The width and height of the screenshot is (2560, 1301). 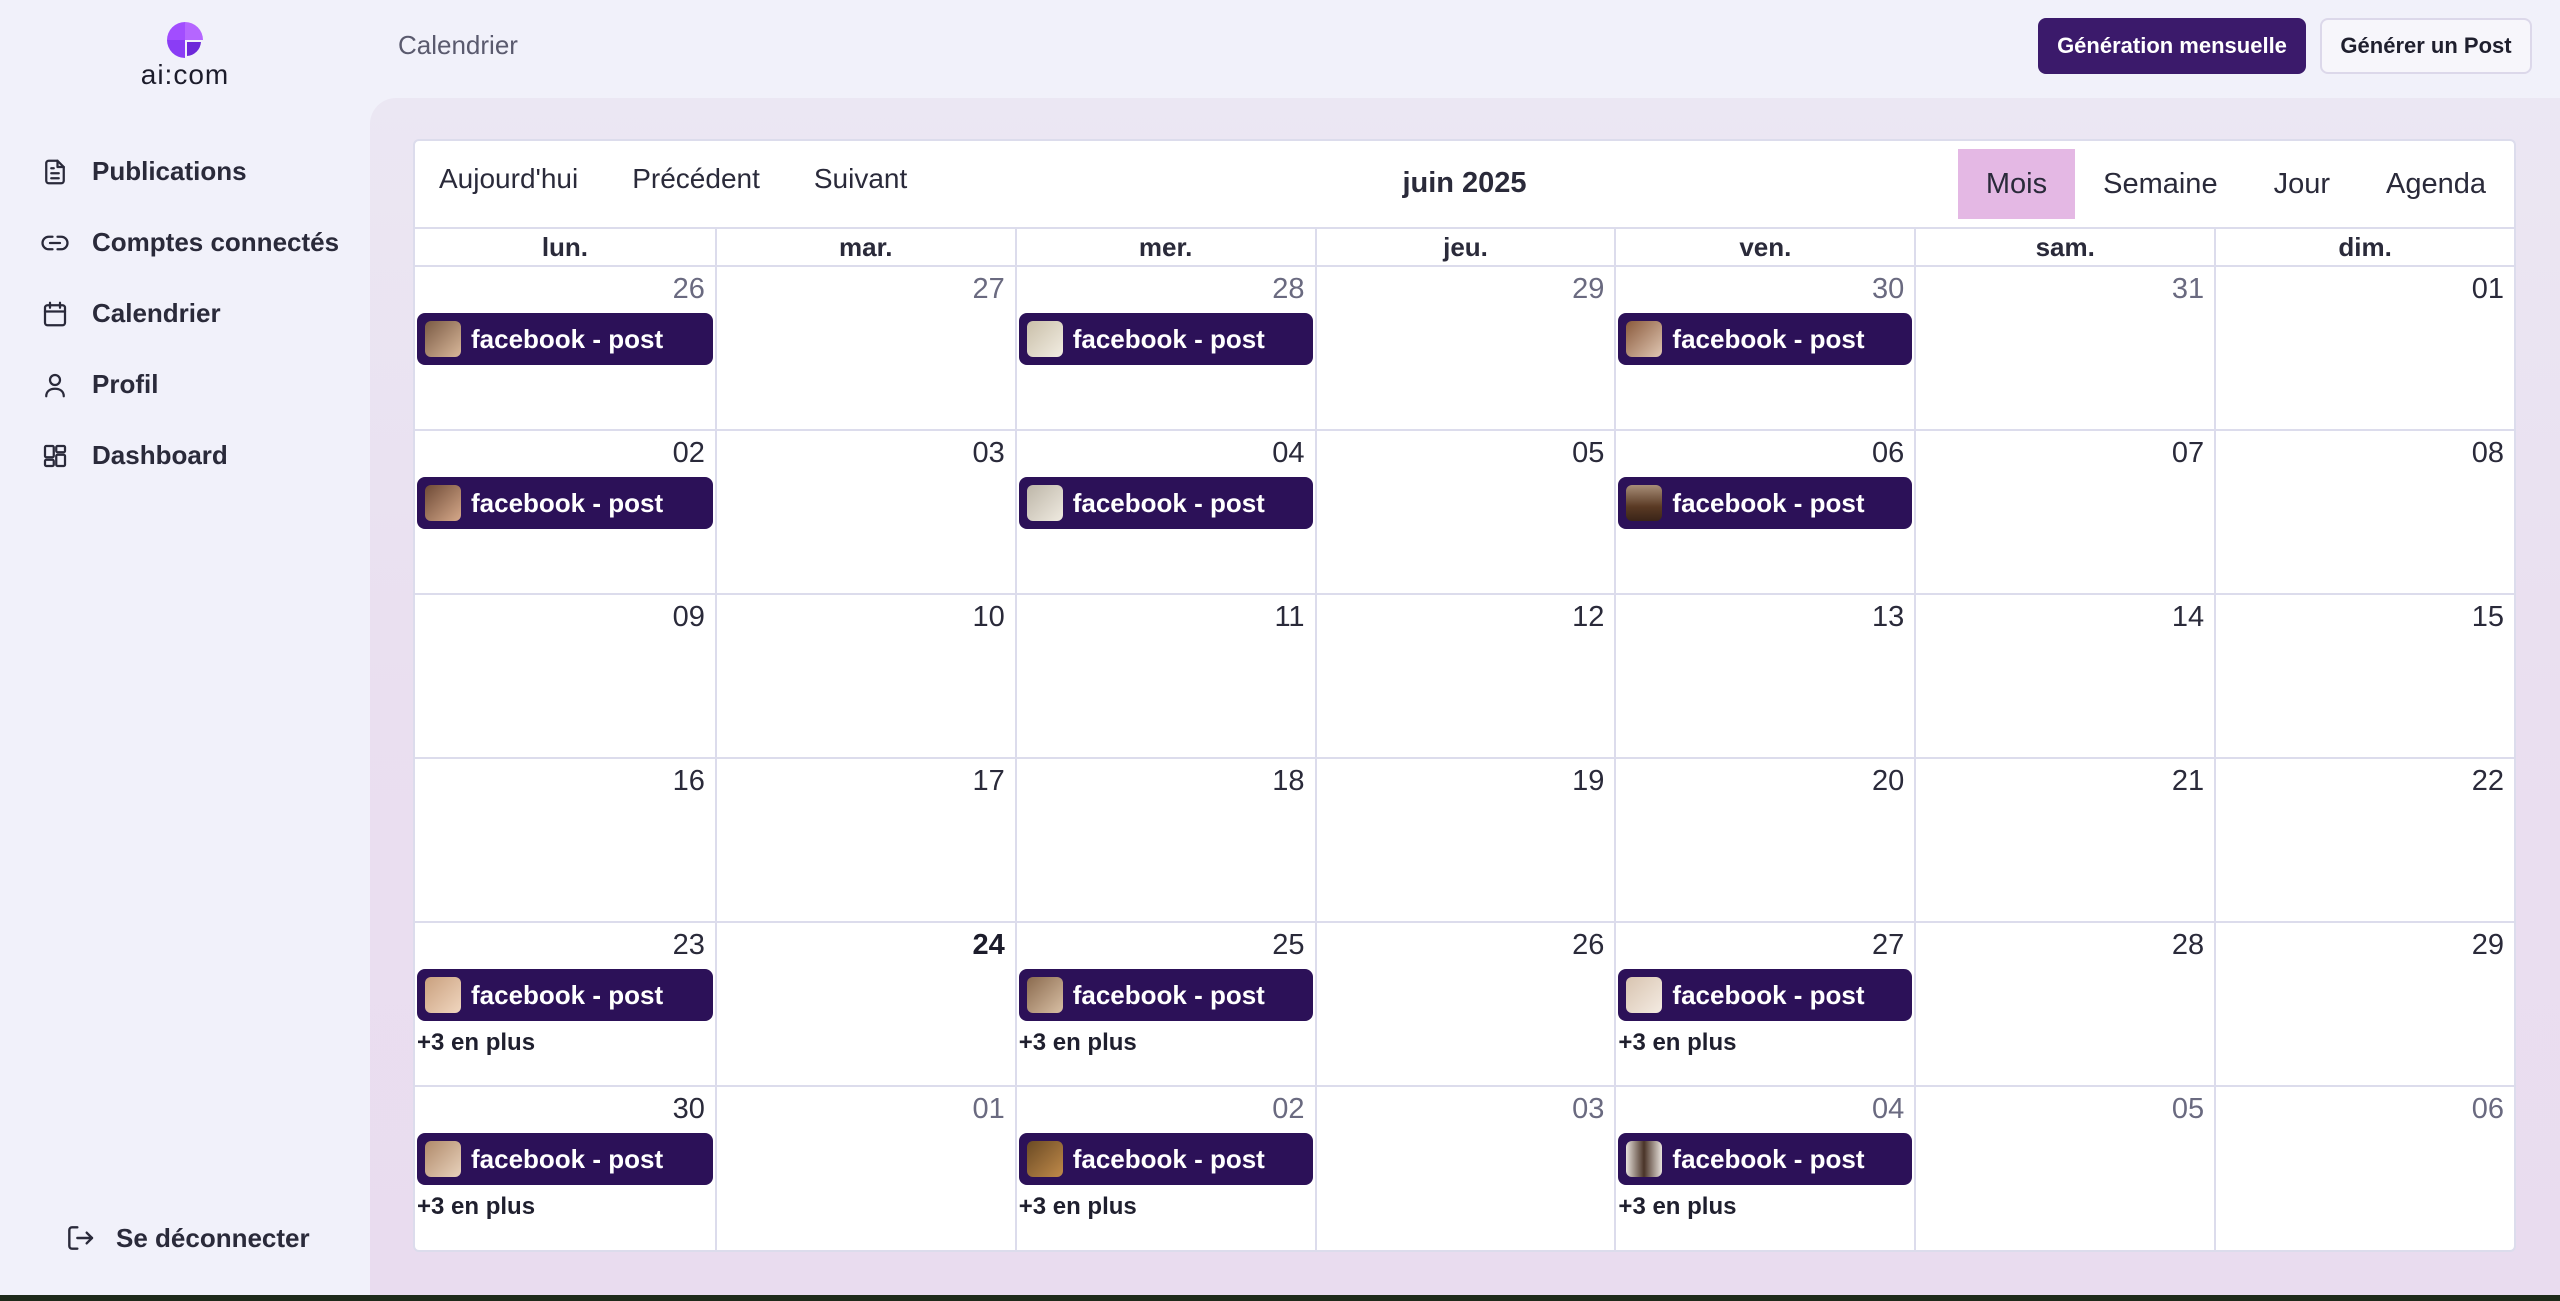 I want to click on day-cell: 26, so click(x=1464, y=1004).